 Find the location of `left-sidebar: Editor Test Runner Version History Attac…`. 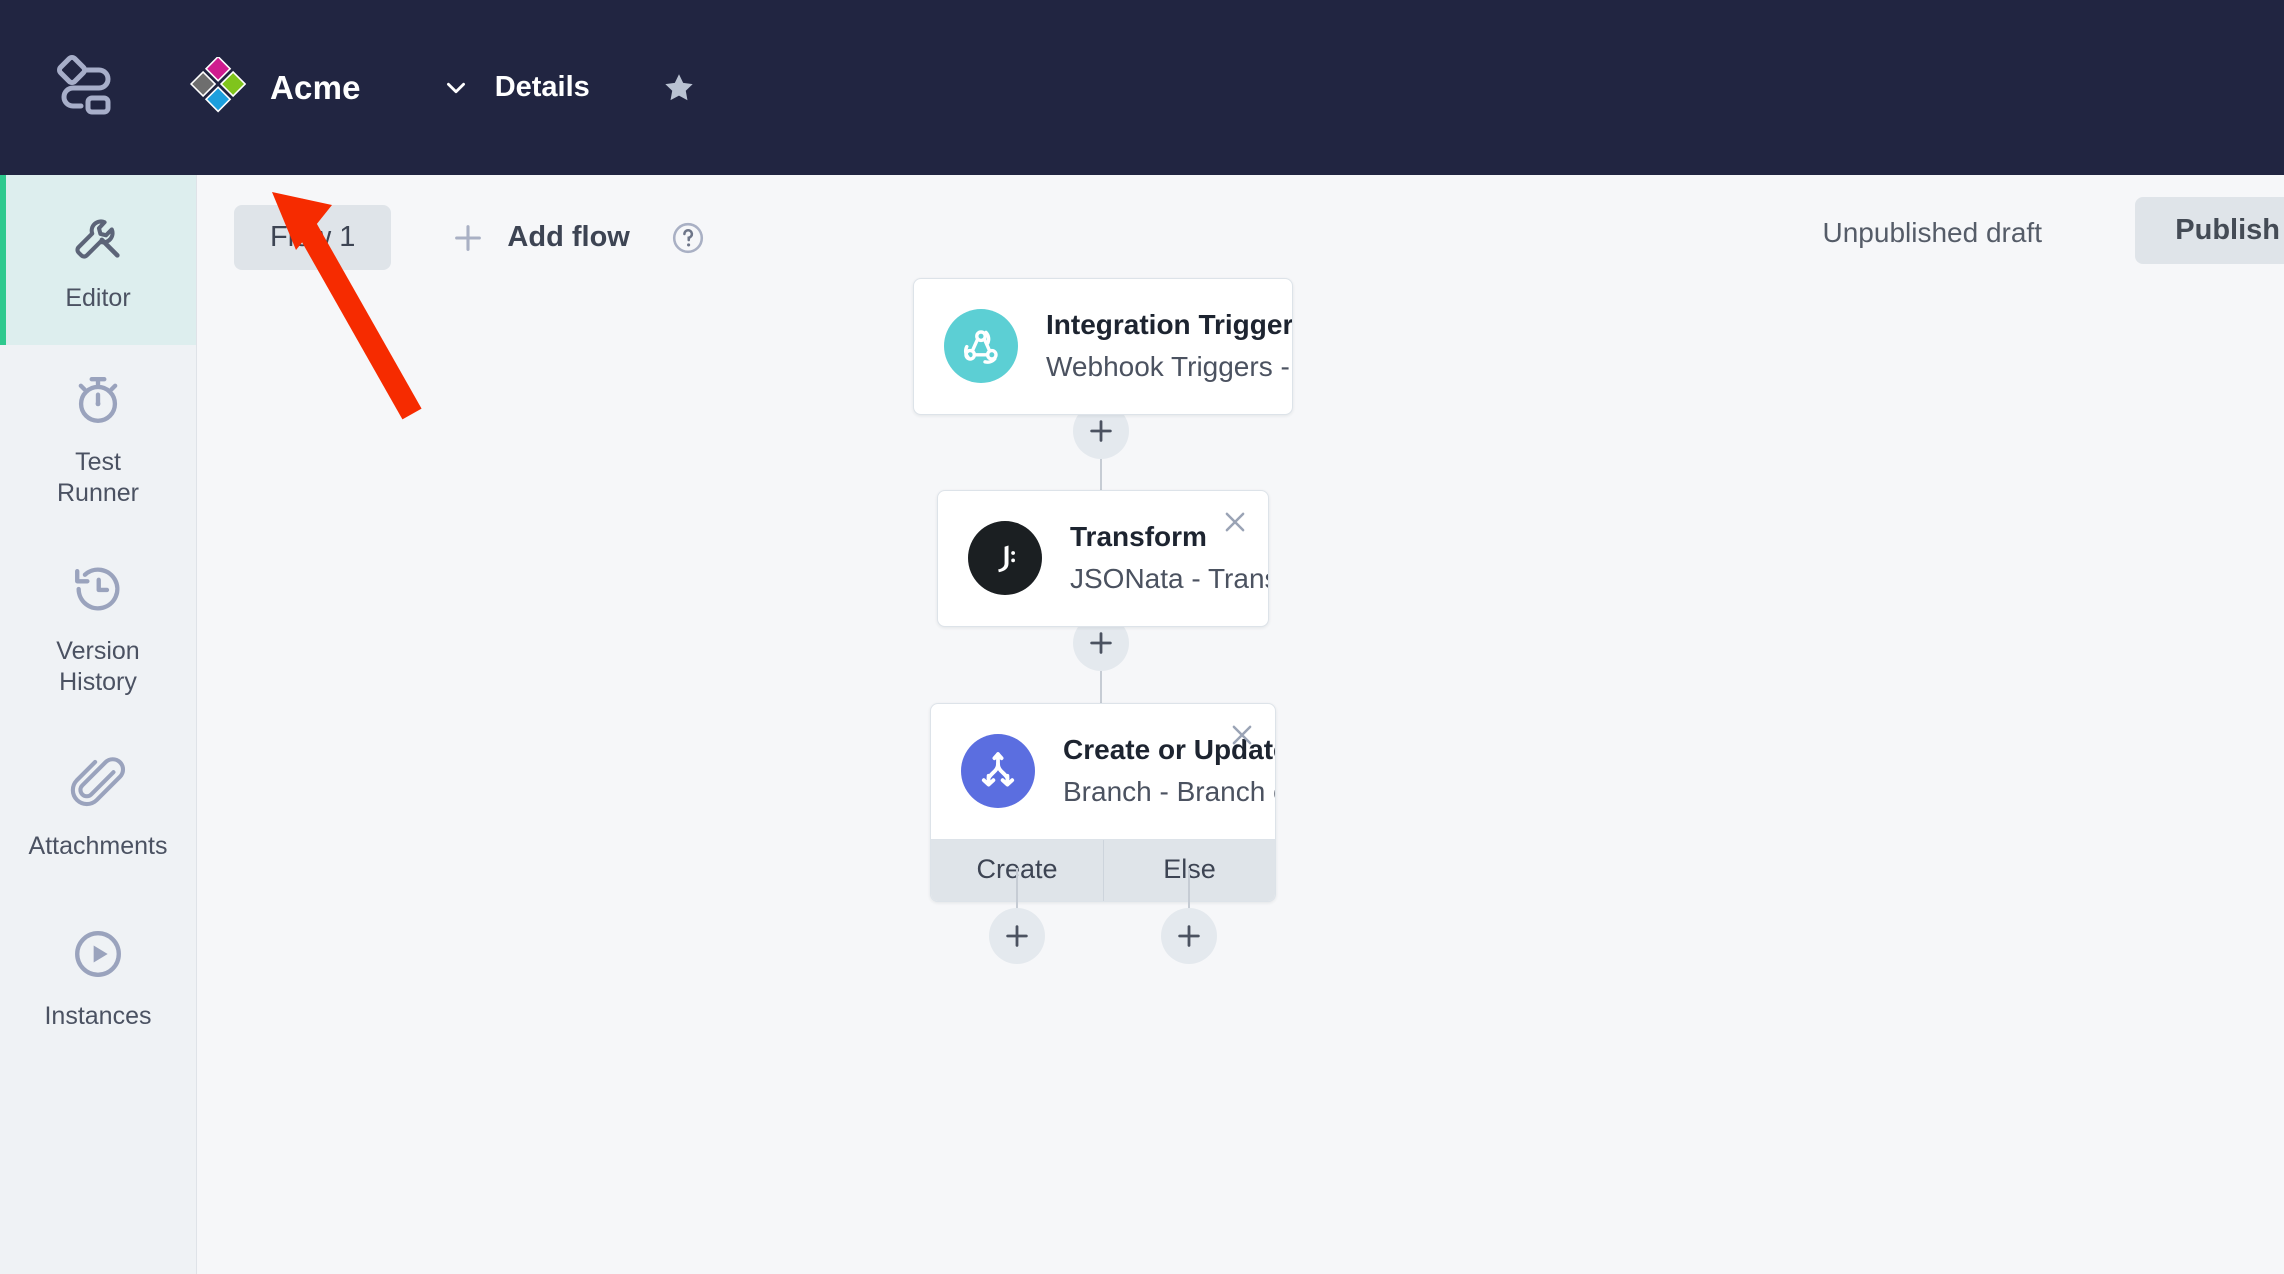

left-sidebar: Editor Test Runner Version History Attac… is located at coordinates (98, 724).